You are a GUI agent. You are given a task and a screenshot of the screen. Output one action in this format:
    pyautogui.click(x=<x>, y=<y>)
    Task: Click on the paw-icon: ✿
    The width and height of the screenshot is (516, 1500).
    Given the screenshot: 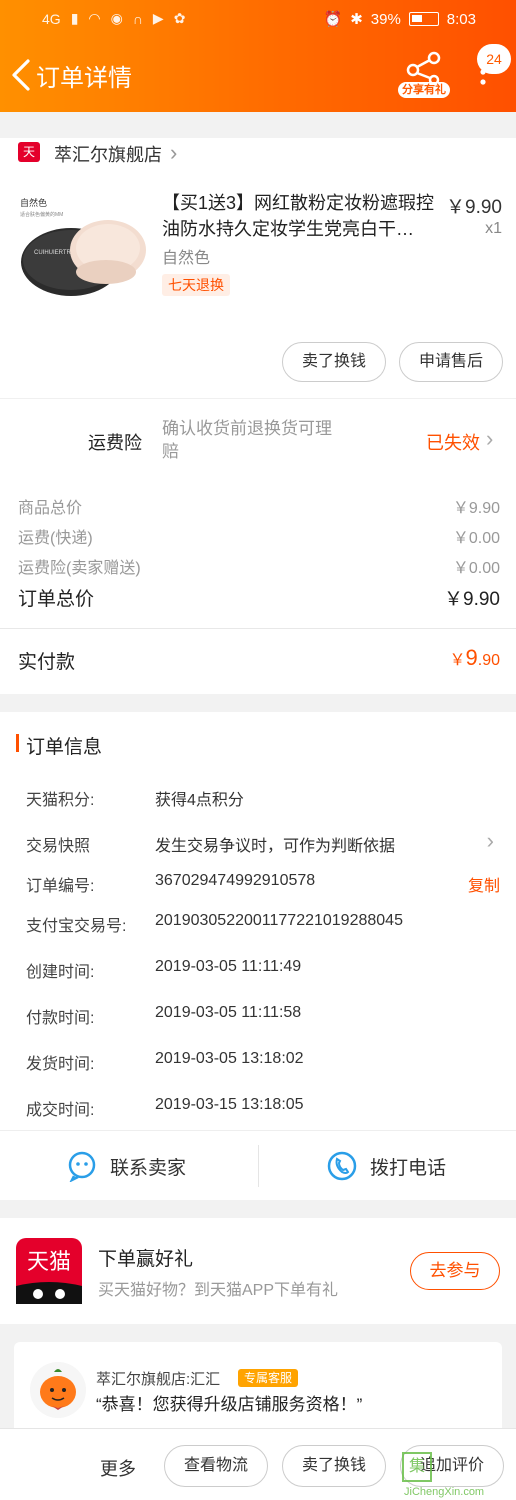 What is the action you would take?
    pyautogui.click(x=179, y=18)
    